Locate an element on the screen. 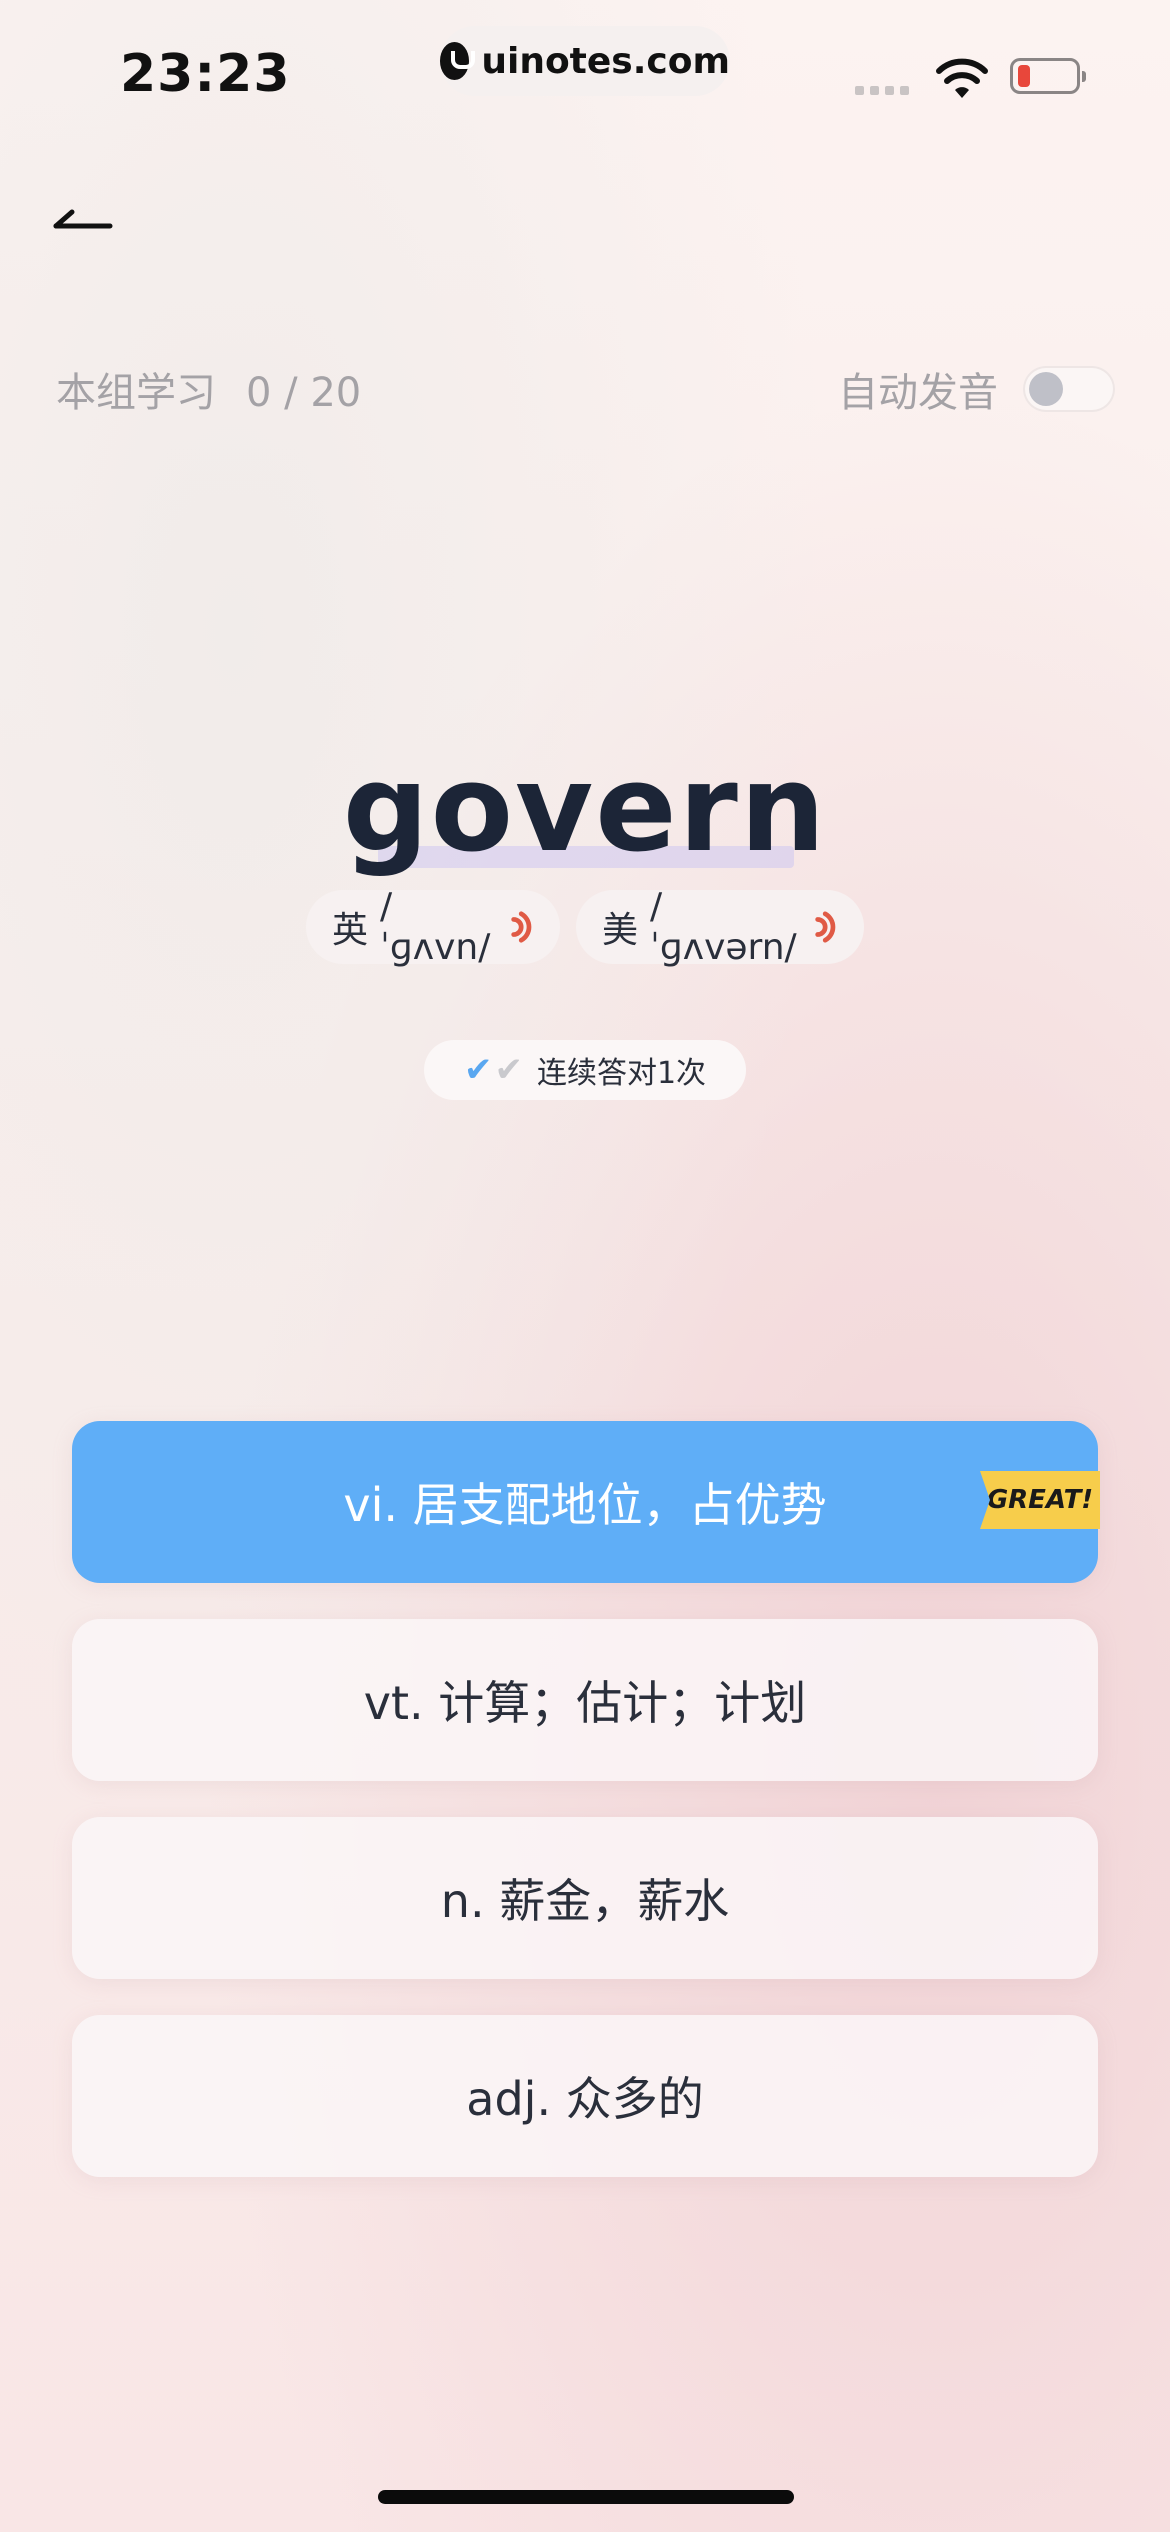 The image size is (1170, 2532). answer-option: n. 薪金，薪水 is located at coordinates (585, 1898).